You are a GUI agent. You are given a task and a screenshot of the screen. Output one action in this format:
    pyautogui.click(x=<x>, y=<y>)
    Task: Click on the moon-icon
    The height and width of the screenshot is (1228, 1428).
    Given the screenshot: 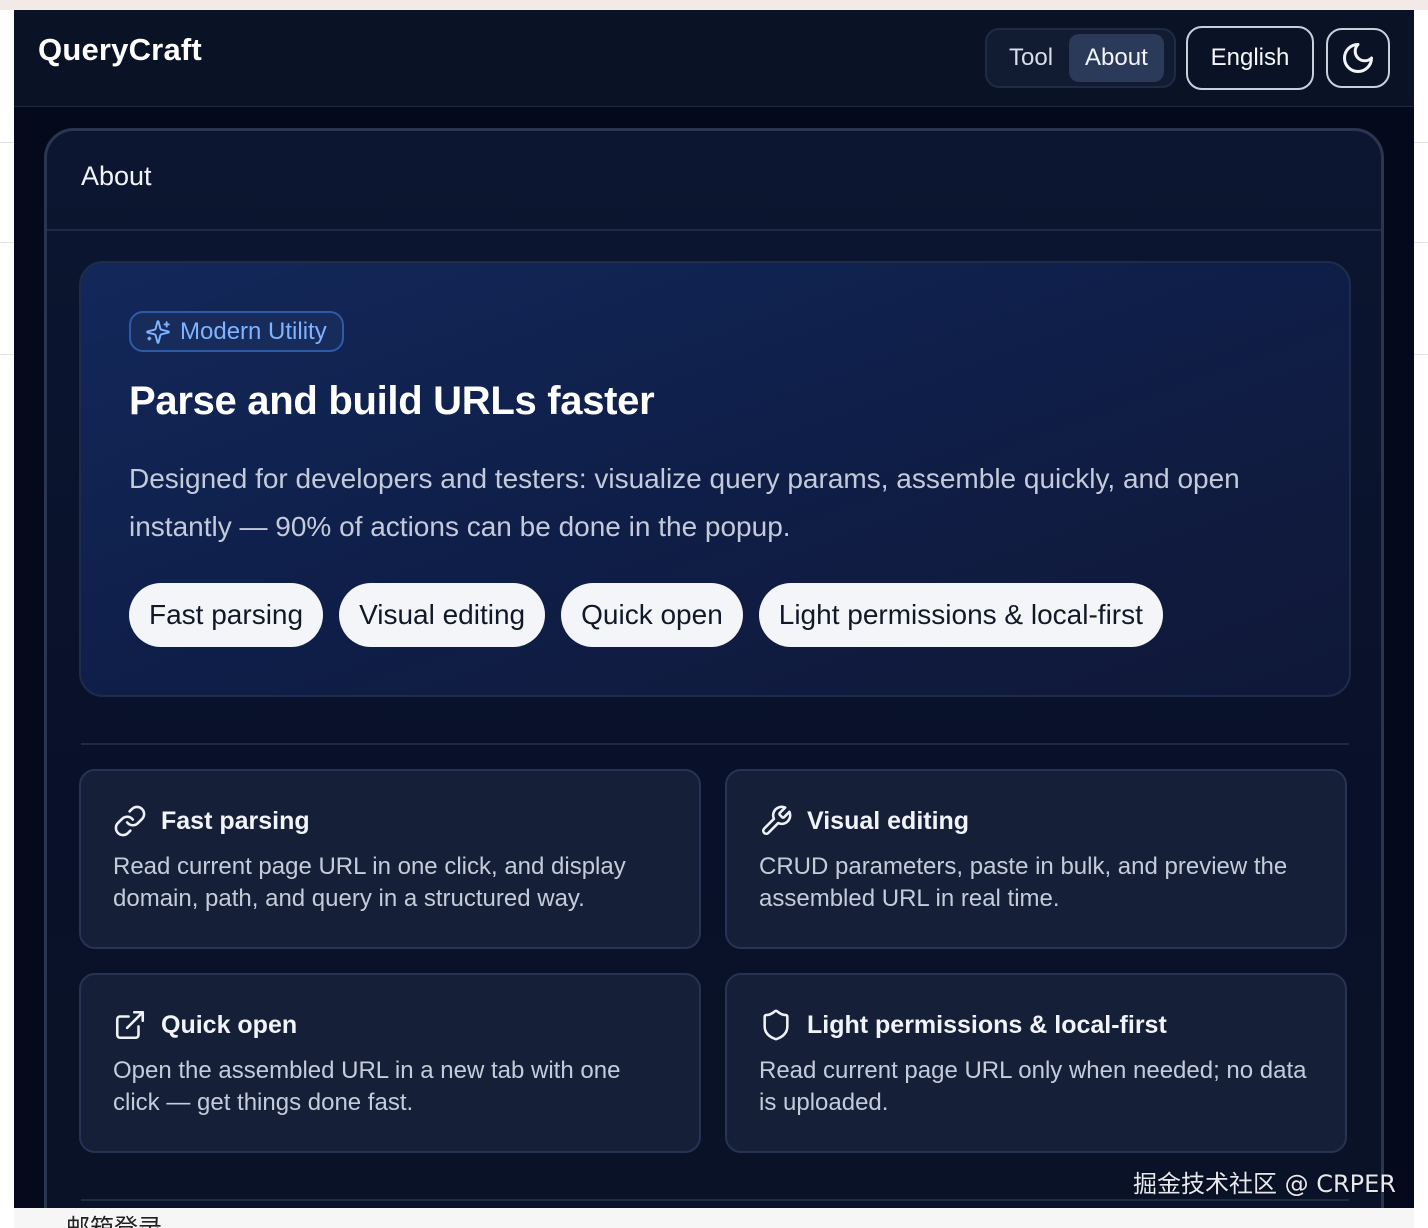 What is the action you would take?
    pyautogui.click(x=1358, y=58)
    